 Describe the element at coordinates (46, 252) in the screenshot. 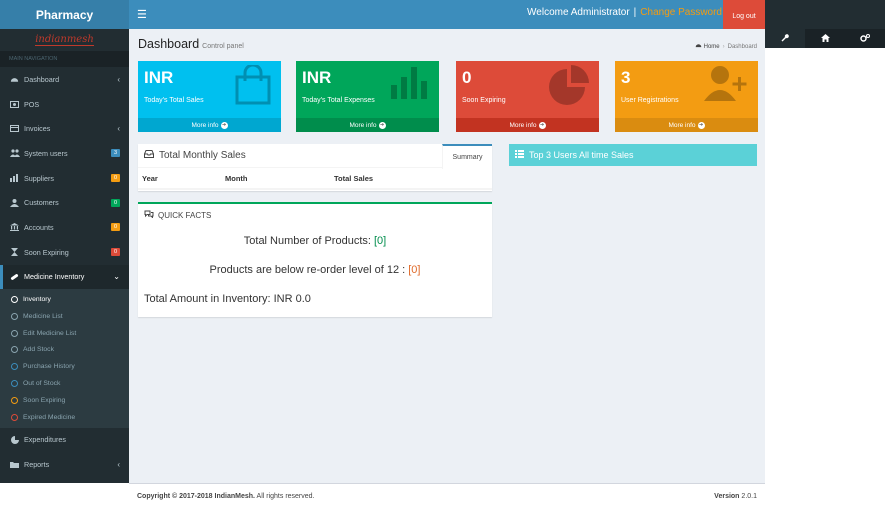

I see `sidebar-item-label: Soon Expiring` at that location.